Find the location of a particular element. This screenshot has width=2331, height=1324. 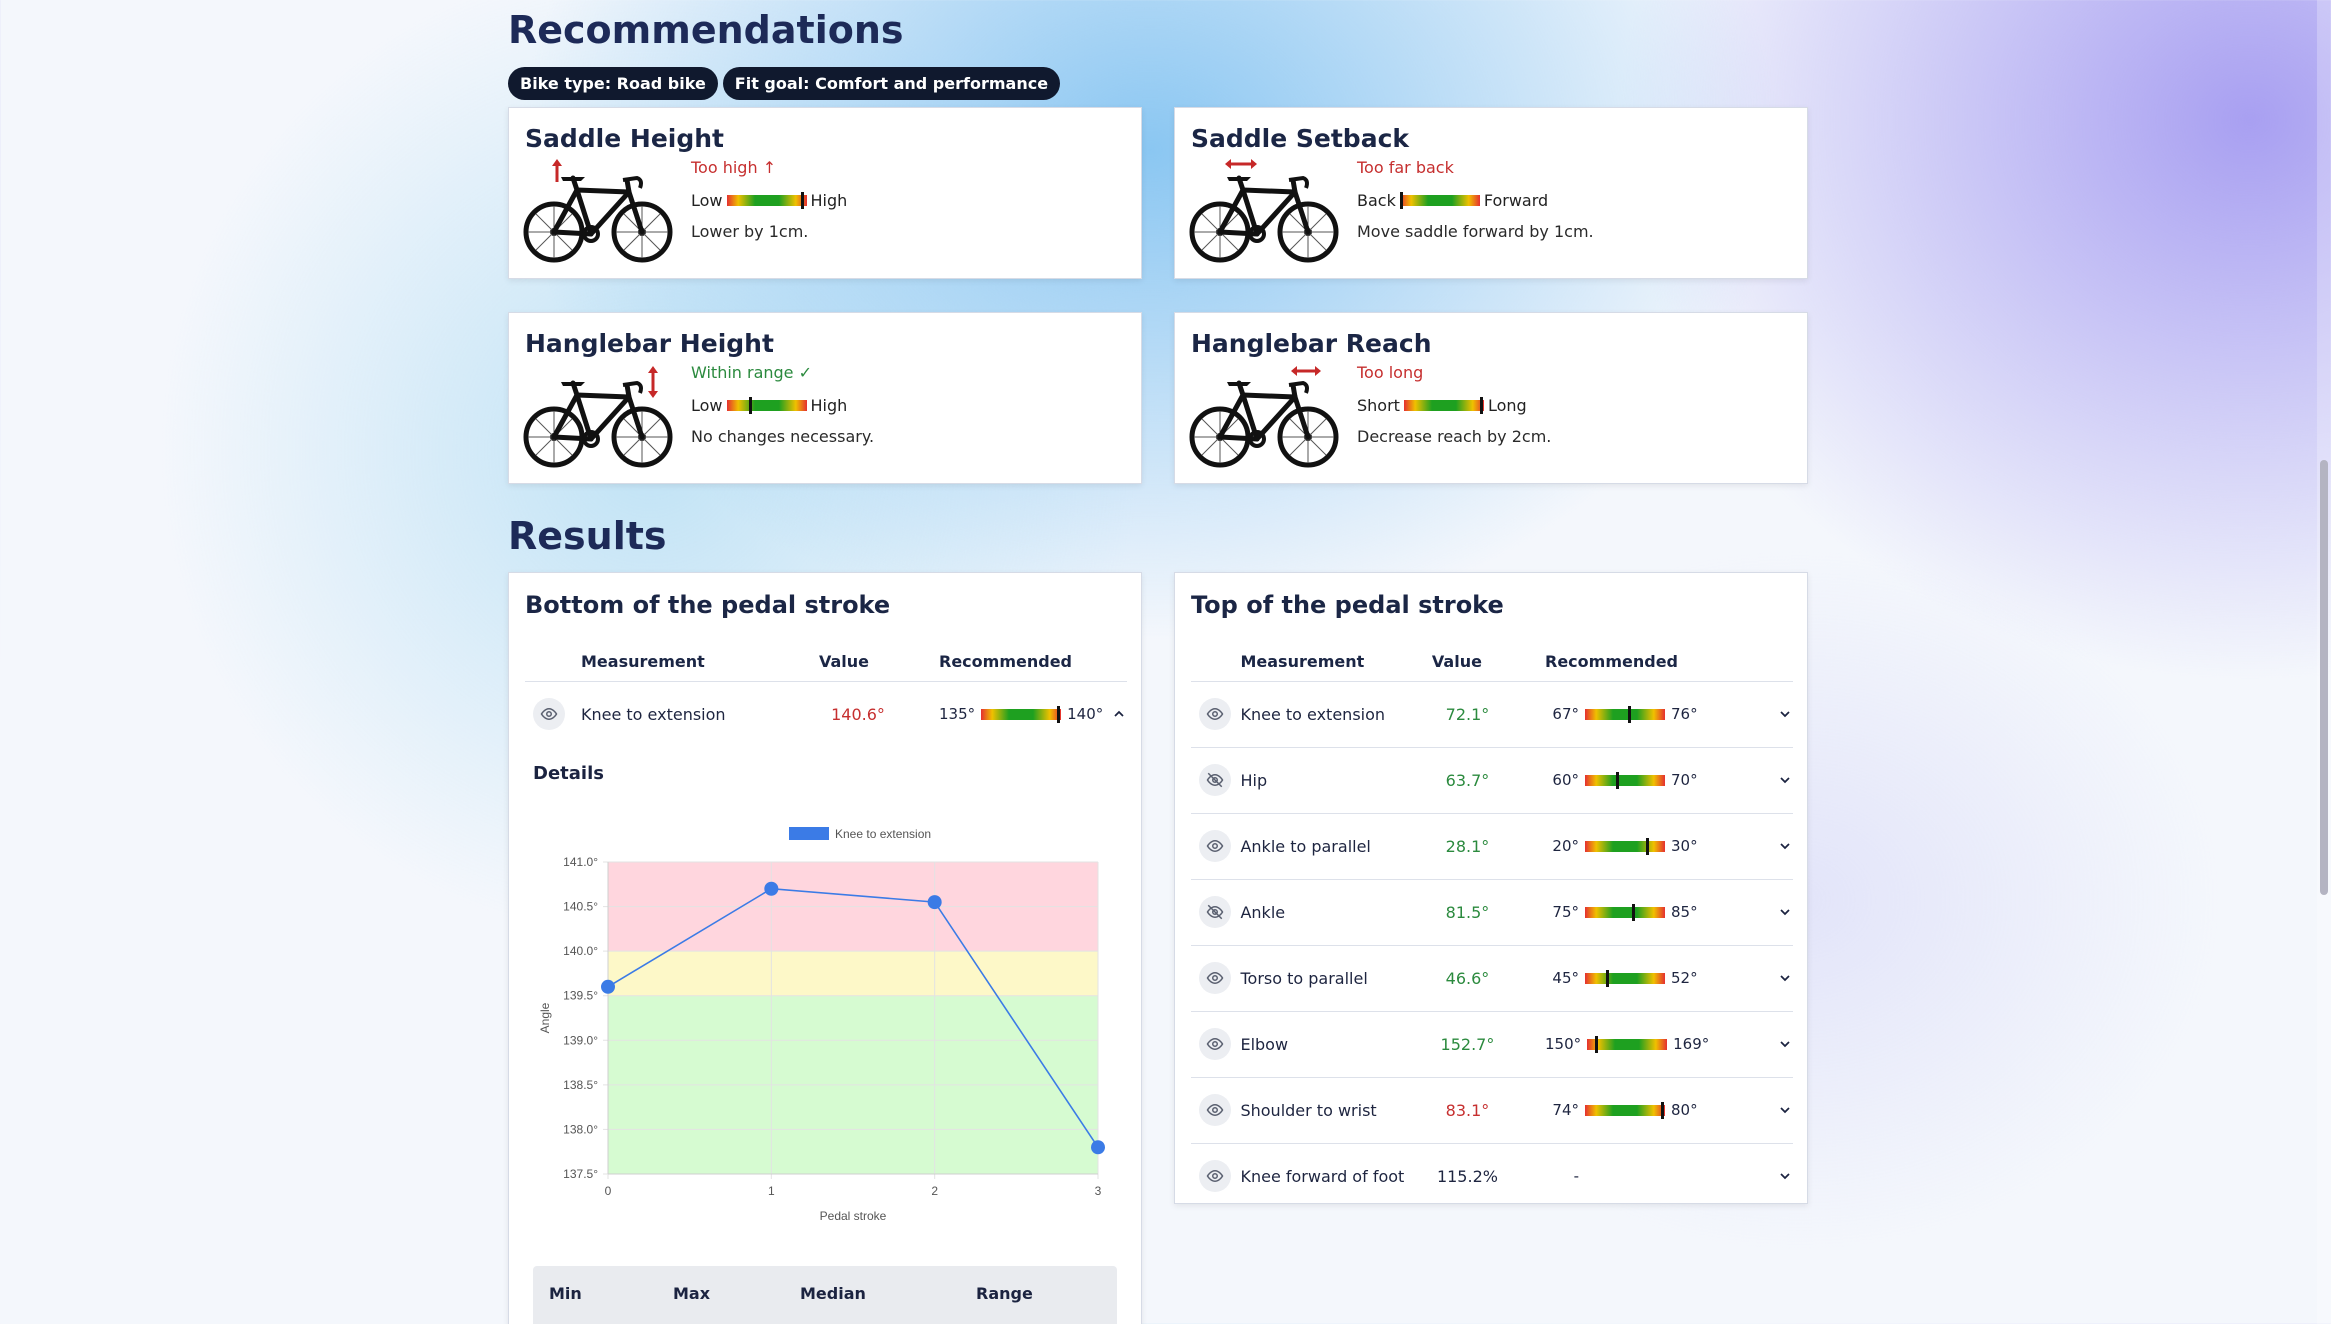

range-min: 75° is located at coordinates (1565, 912).